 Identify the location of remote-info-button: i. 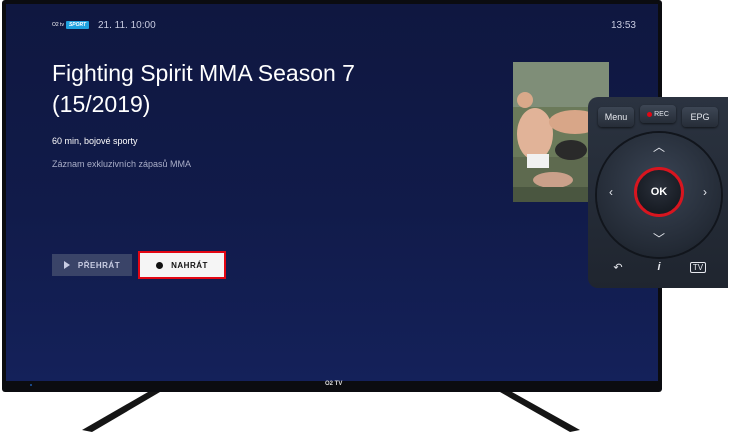
(659, 267).